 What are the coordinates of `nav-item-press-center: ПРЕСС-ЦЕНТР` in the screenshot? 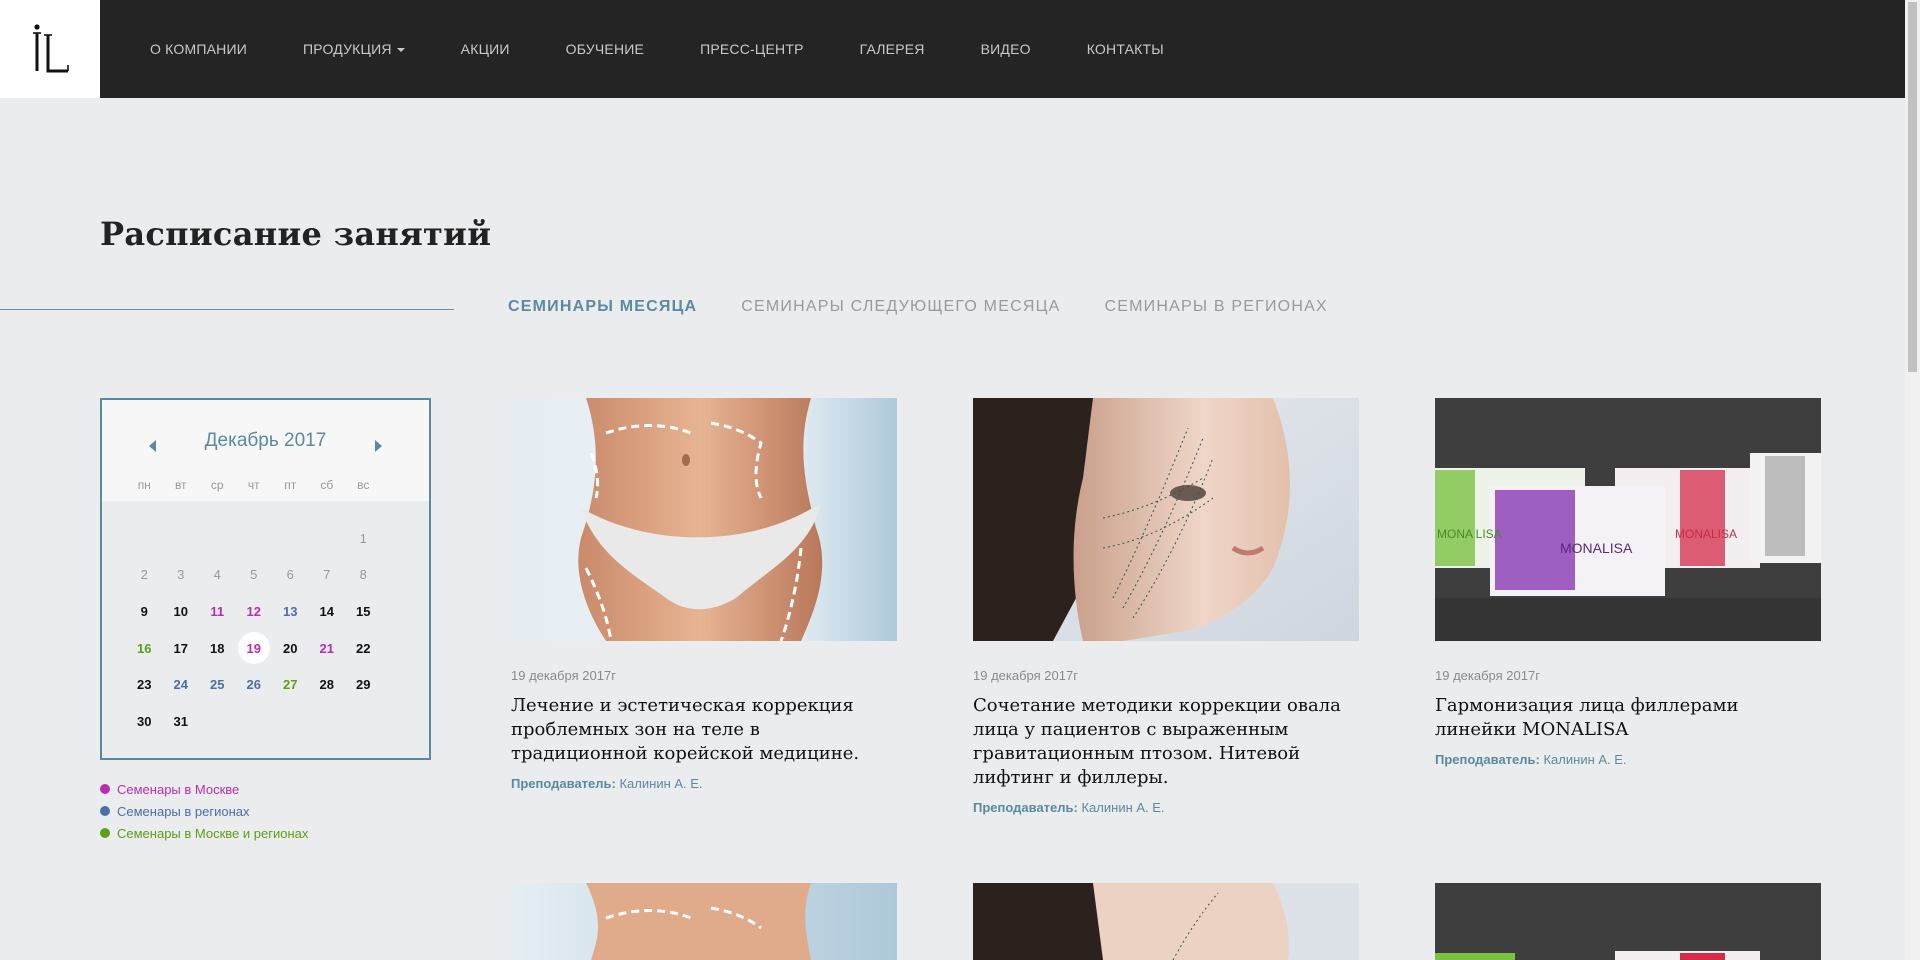 It's located at (752, 49).